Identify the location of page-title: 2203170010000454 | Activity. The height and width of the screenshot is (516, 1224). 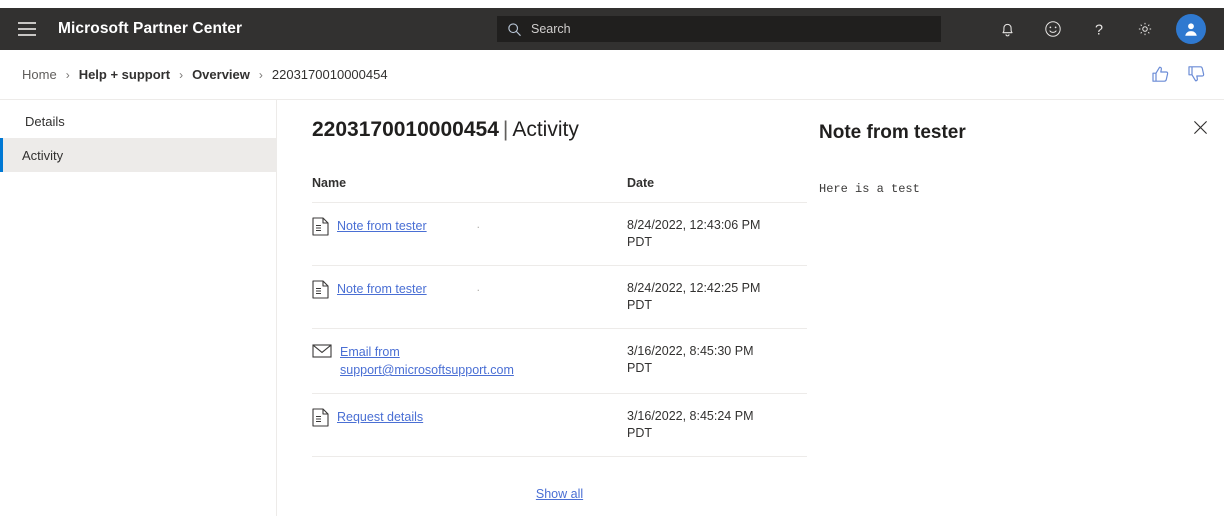
(559, 130).